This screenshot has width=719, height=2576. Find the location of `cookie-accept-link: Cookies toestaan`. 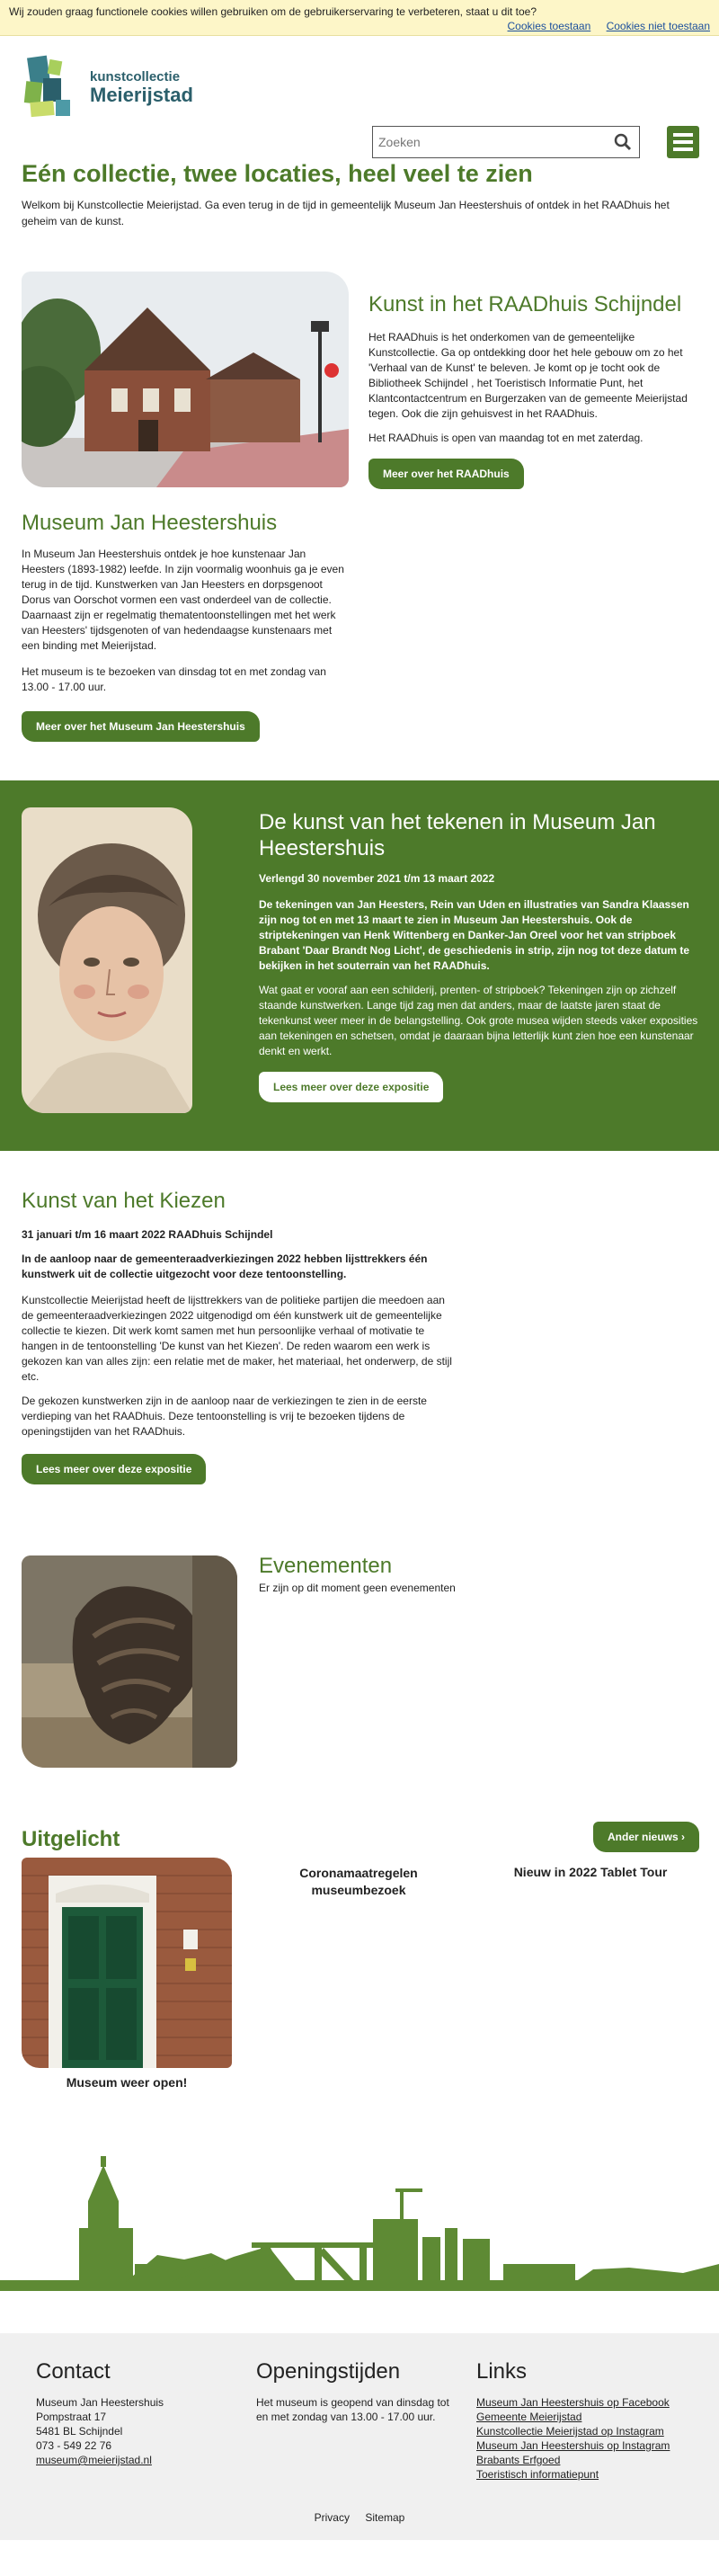

cookie-accept-link: Cookies toestaan is located at coordinates (549, 26).